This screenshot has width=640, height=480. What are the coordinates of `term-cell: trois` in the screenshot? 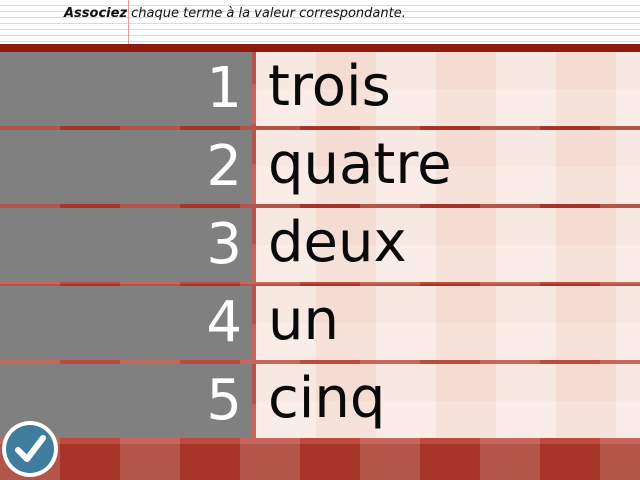 It's located at (448, 89).